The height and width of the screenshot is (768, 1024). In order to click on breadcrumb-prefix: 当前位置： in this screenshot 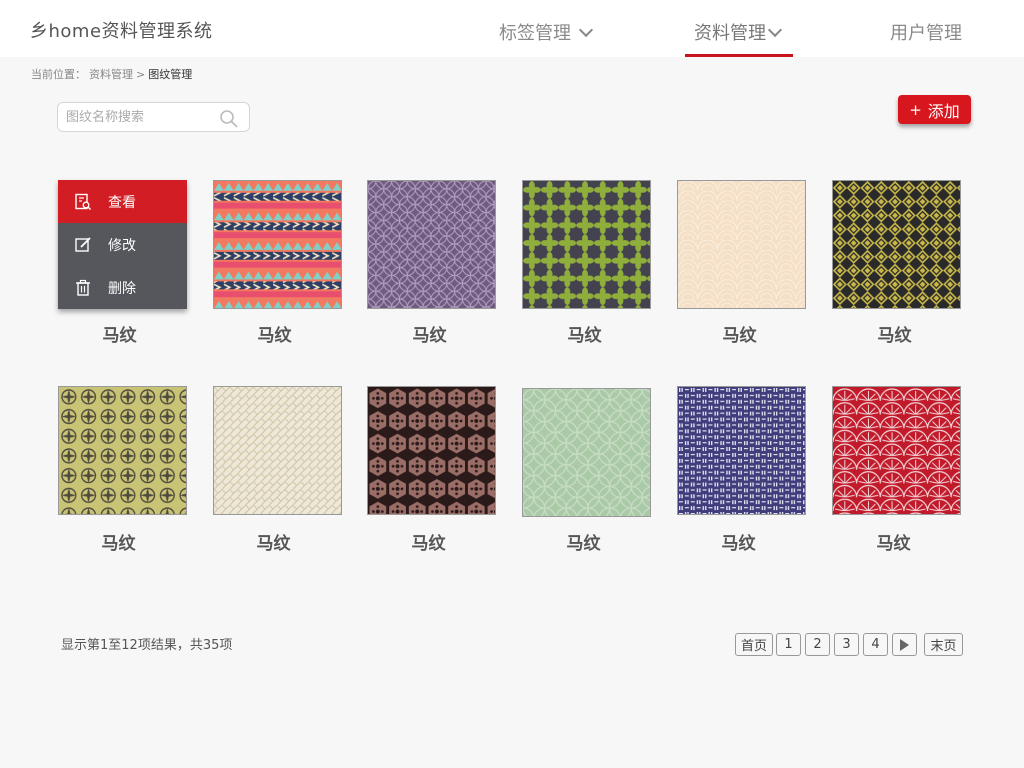, I will do `click(58, 74)`.